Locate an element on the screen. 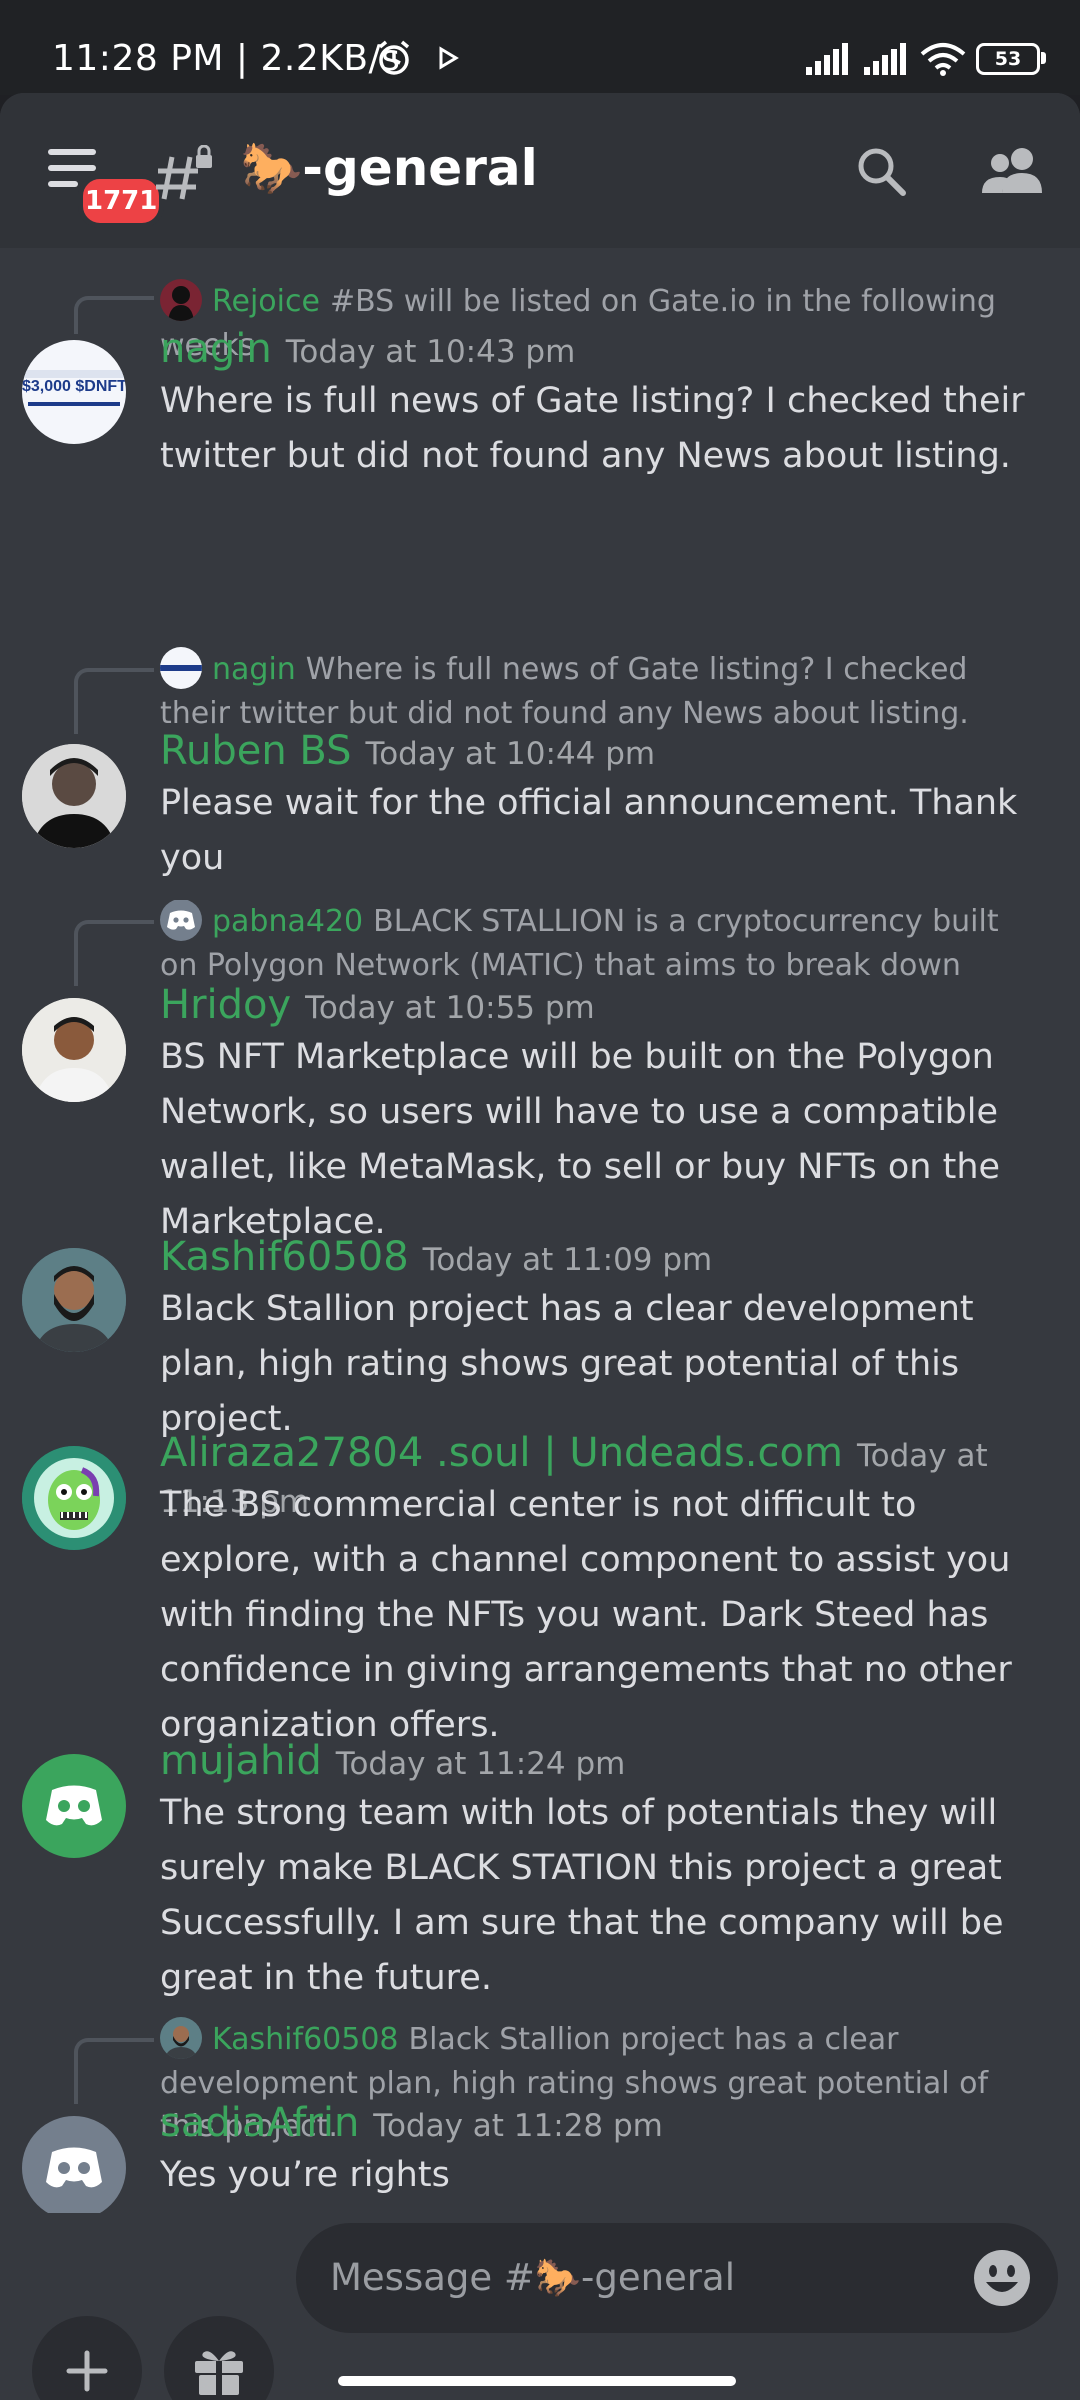 This screenshot has width=1080, height=2400. status-bar: 11:28 PM | 2.2KB/s 53 is located at coordinates (540, 47).